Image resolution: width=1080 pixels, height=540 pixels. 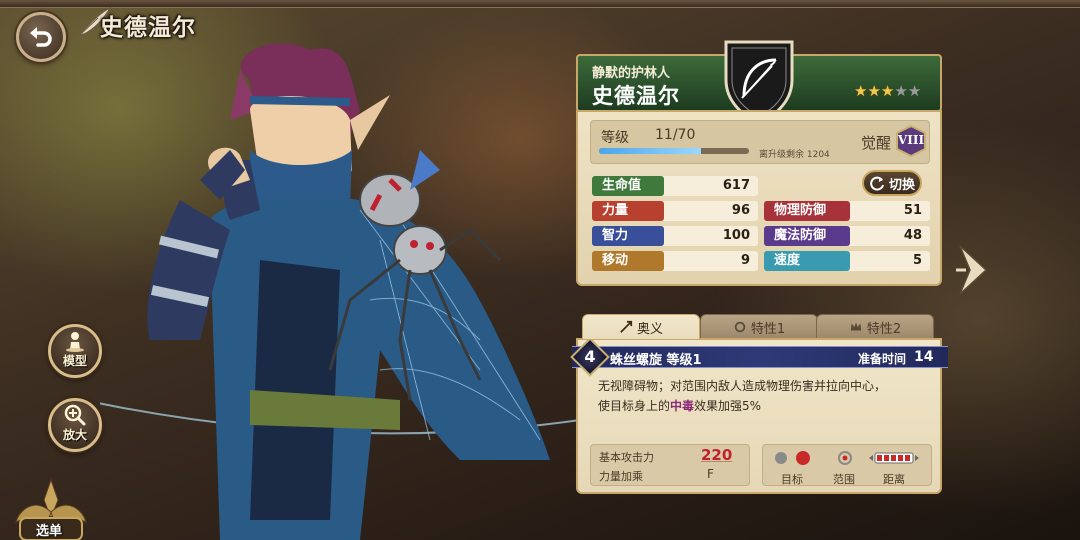 I want to click on back-arrow-icon, so click(x=41, y=37).